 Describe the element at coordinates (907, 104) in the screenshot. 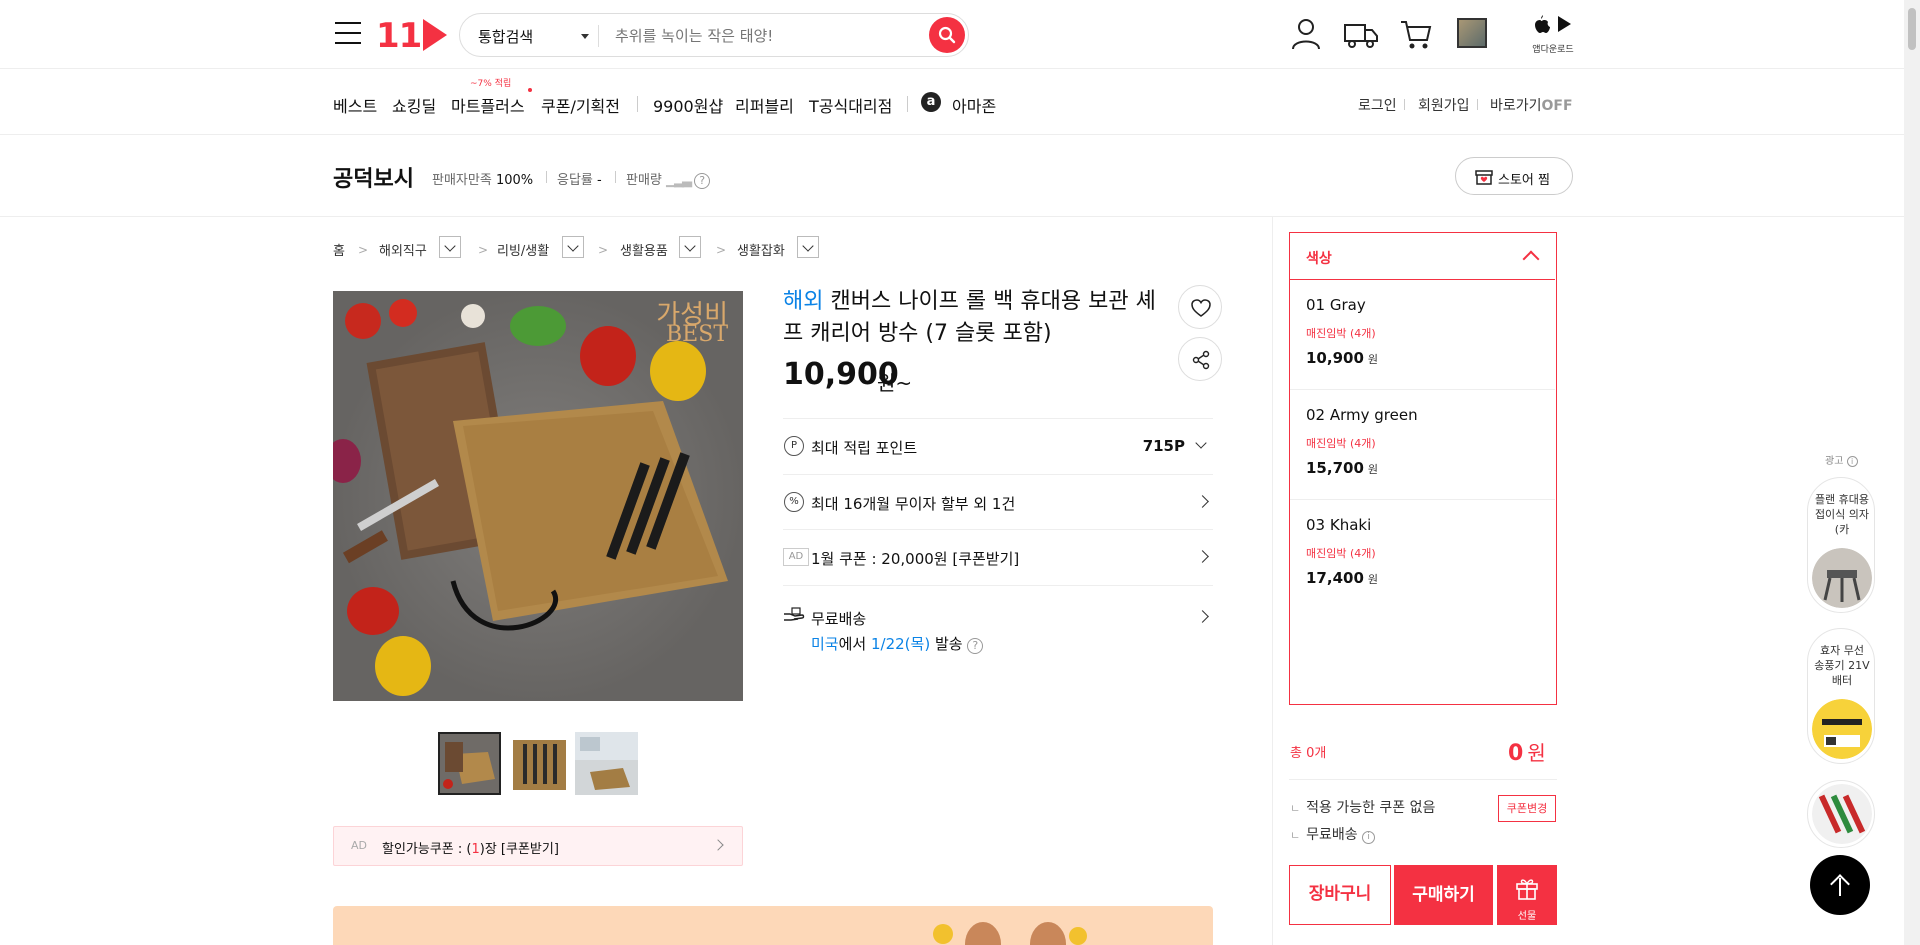

I see `nav-divider` at that location.